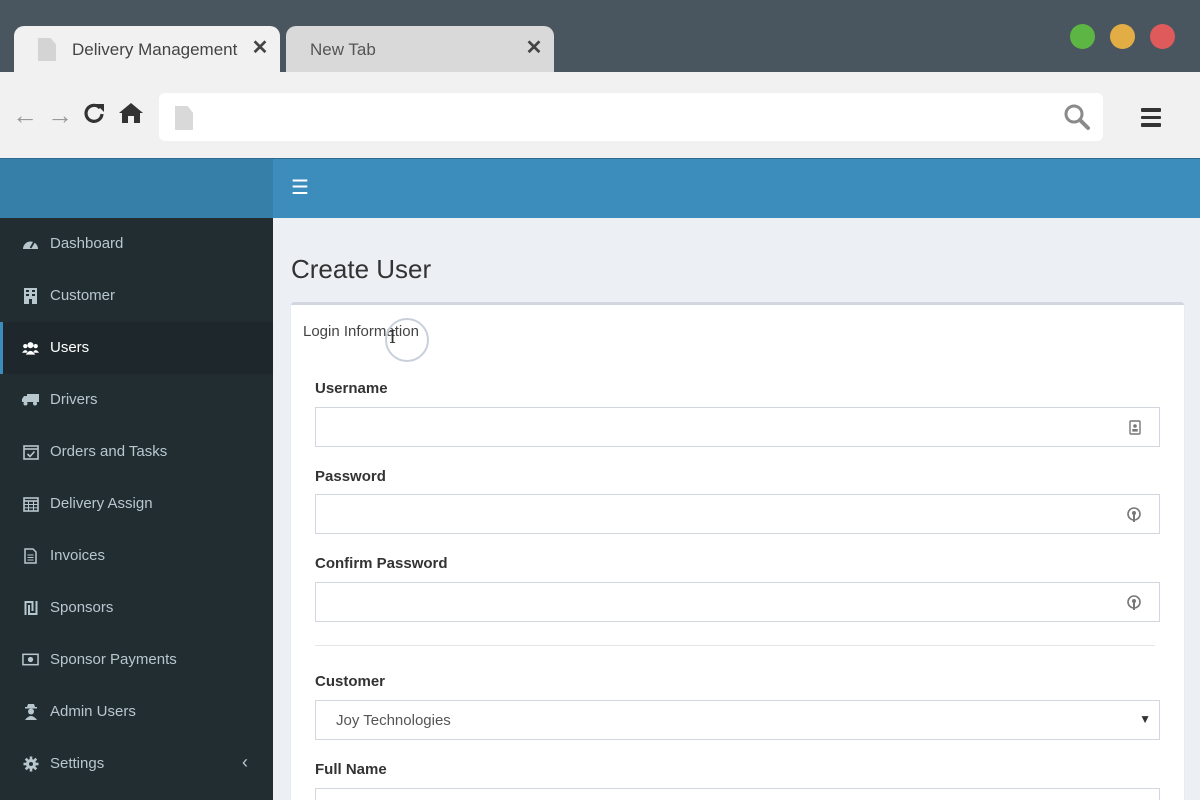  Describe the element at coordinates (136, 764) in the screenshot. I see `sidebar-item-settings: Settings ‹` at that location.